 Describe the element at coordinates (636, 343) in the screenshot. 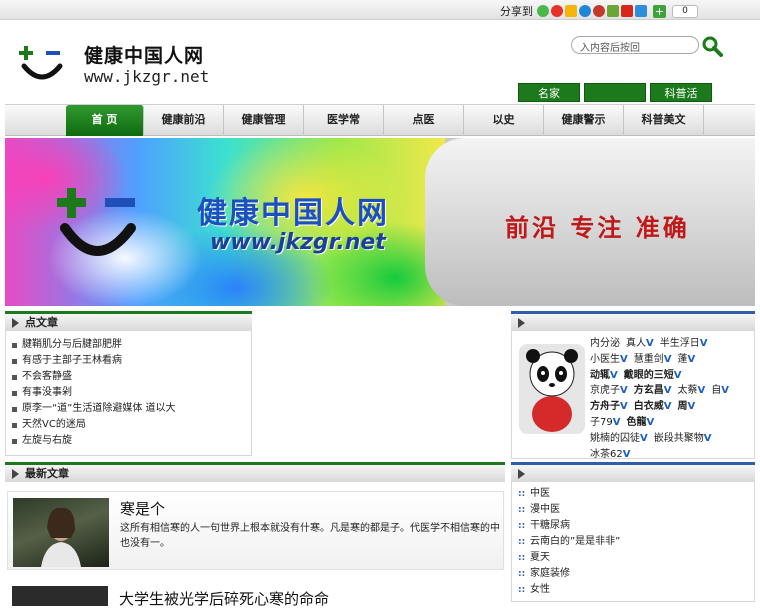

I see `expert-name: 真人` at that location.